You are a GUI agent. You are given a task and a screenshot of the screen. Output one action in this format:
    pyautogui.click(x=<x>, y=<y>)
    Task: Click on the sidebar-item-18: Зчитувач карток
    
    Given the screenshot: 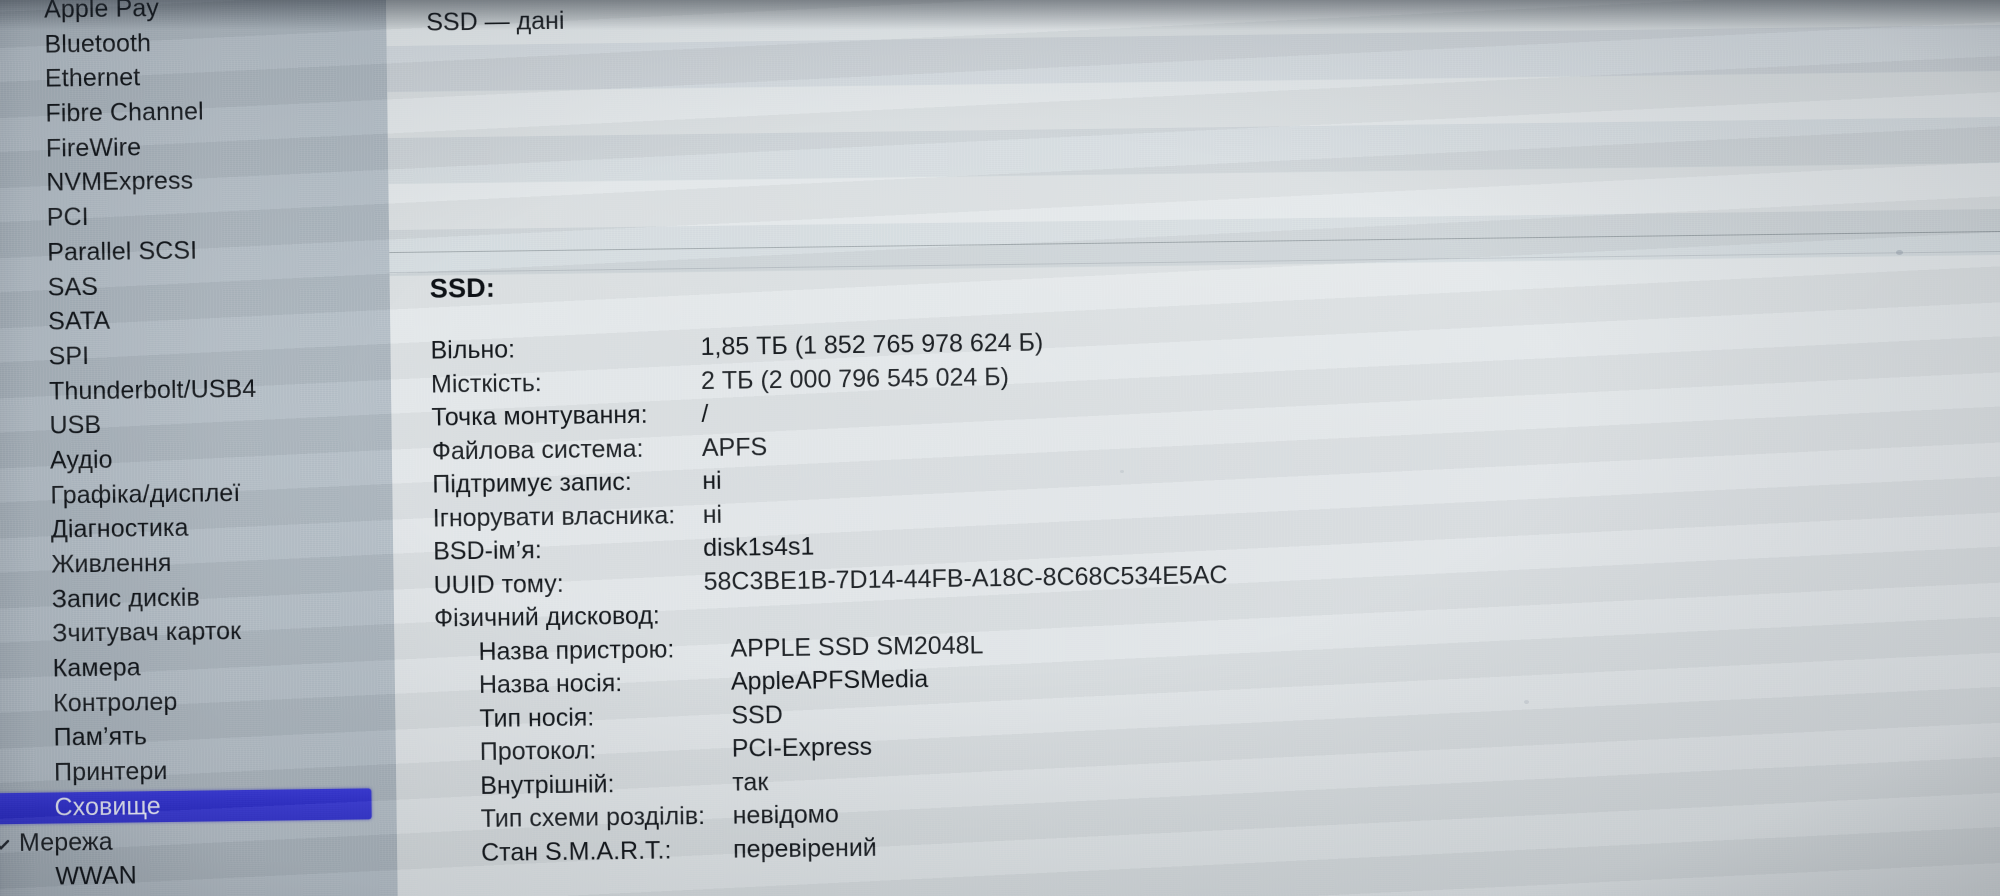 What is the action you would take?
    pyautogui.click(x=197, y=632)
    